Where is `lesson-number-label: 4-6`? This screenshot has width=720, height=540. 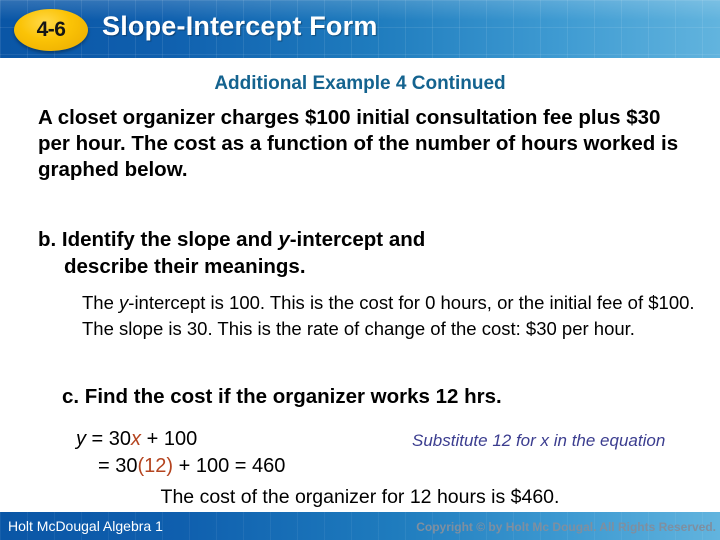
lesson-number-label: 4-6 is located at coordinates (51, 29).